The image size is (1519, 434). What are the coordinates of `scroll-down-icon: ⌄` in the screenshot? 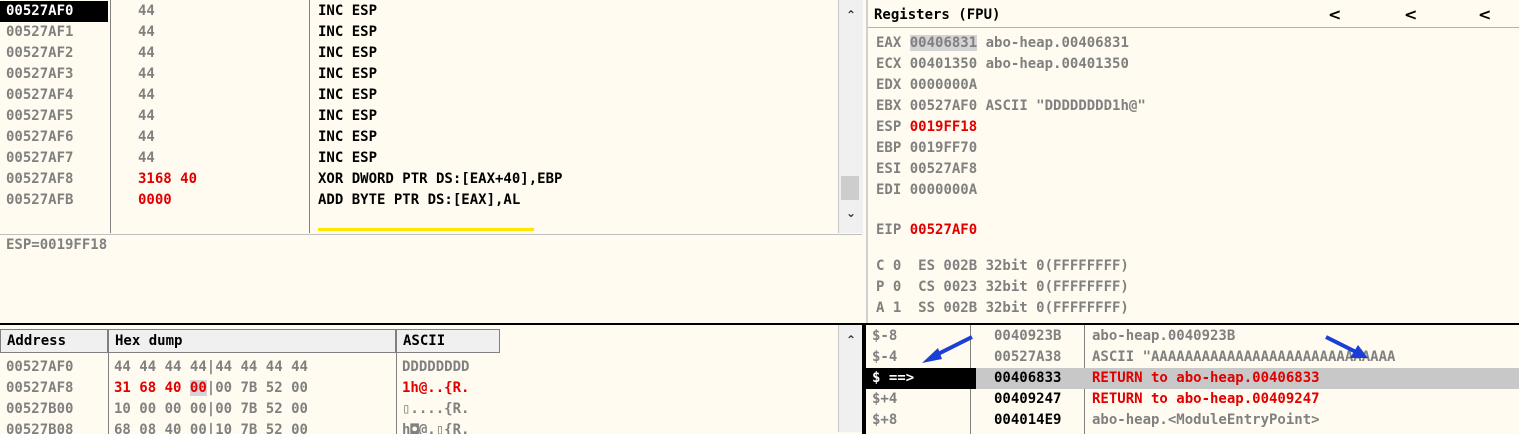 It's located at (851, 213).